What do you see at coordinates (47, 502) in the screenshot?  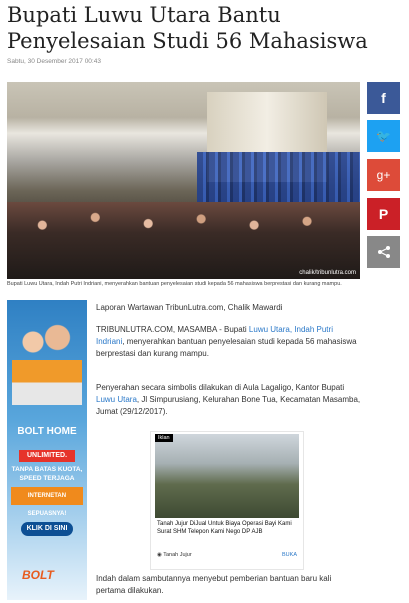 I see `ad-orange-banner: INTERNETAN SEPUASNYA!` at bounding box center [47, 502].